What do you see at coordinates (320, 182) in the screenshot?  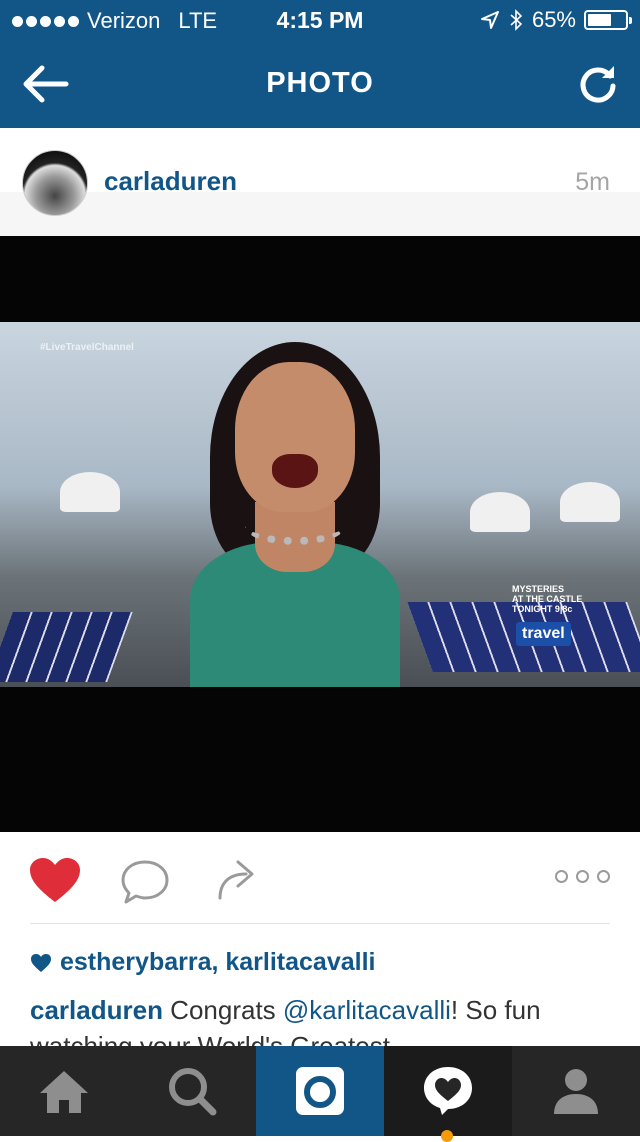 I see `post-header: carladuren 5m` at bounding box center [320, 182].